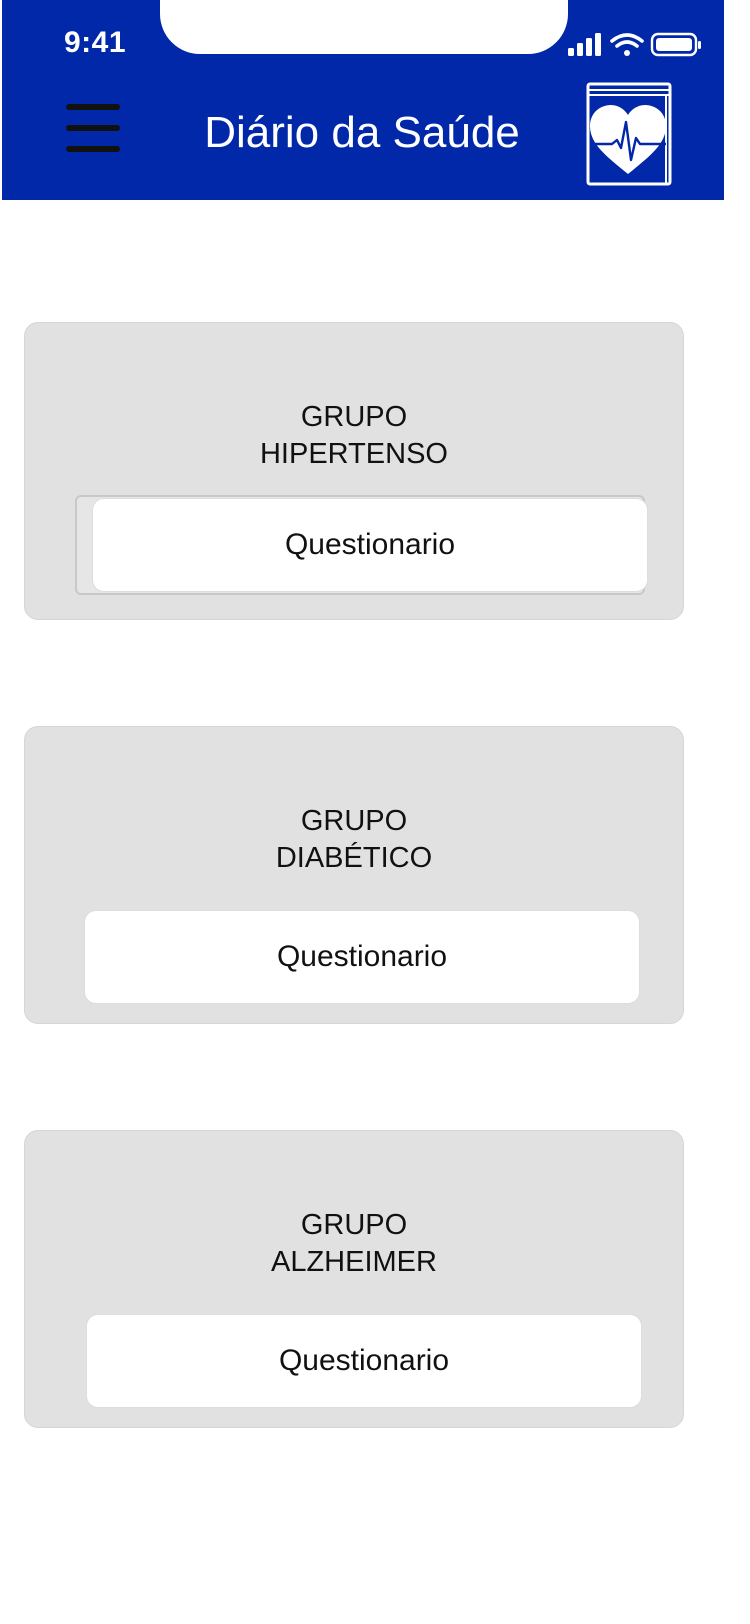 This screenshot has width=750, height=1624. What do you see at coordinates (353, 435) in the screenshot?
I see `group-title: GRUPO HIPERTENSO` at bounding box center [353, 435].